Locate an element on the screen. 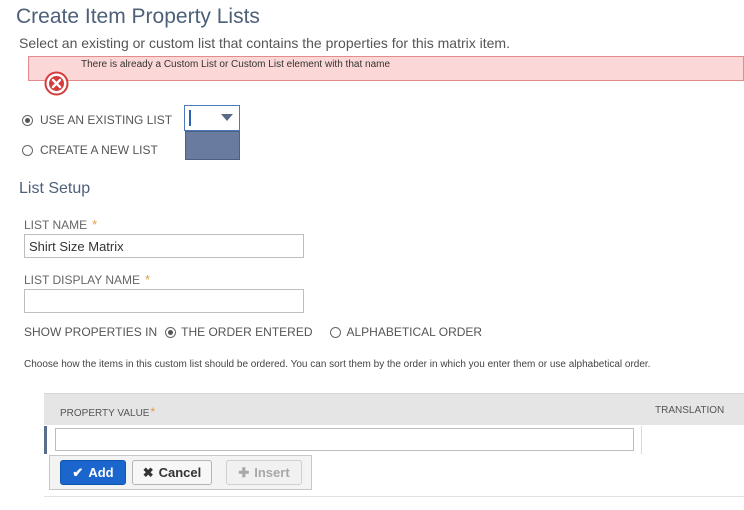 The width and height of the screenshot is (744, 510). column-header-property-value: PROPERTY VALUE* is located at coordinates (107, 412).